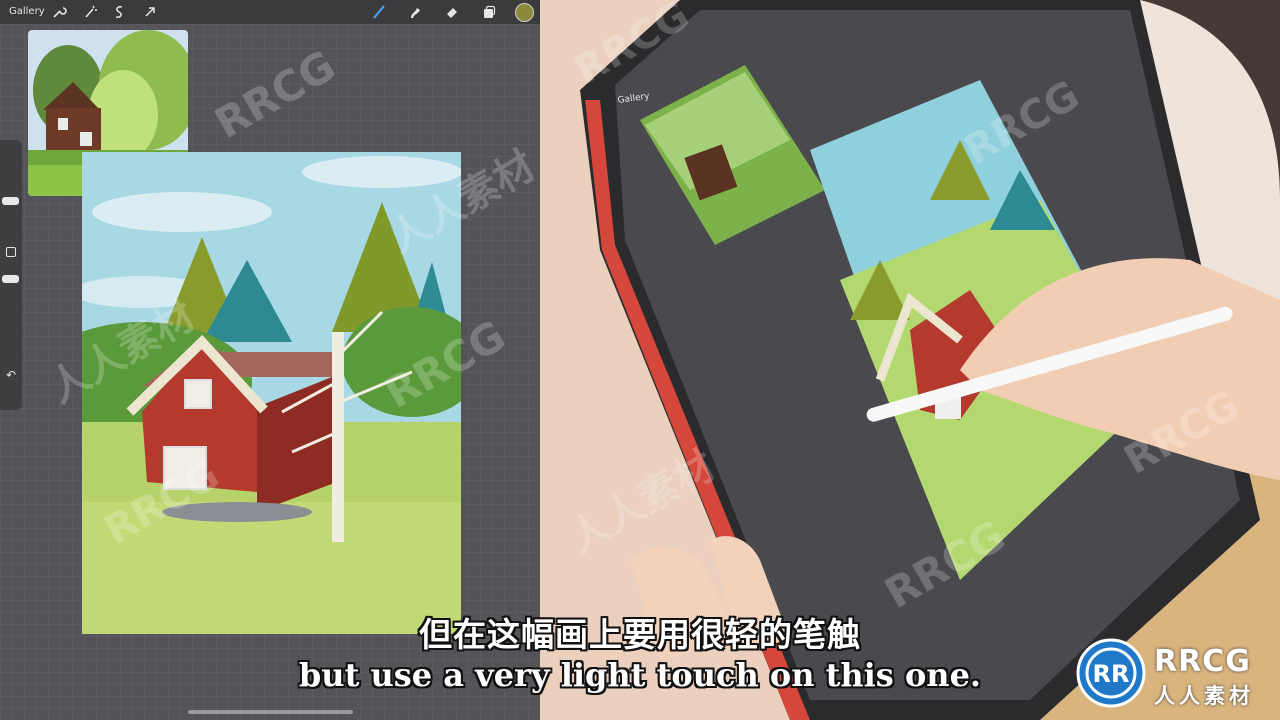 This screenshot has width=1280, height=720. What do you see at coordinates (415, 12) in the screenshot?
I see `smudge-icon` at bounding box center [415, 12].